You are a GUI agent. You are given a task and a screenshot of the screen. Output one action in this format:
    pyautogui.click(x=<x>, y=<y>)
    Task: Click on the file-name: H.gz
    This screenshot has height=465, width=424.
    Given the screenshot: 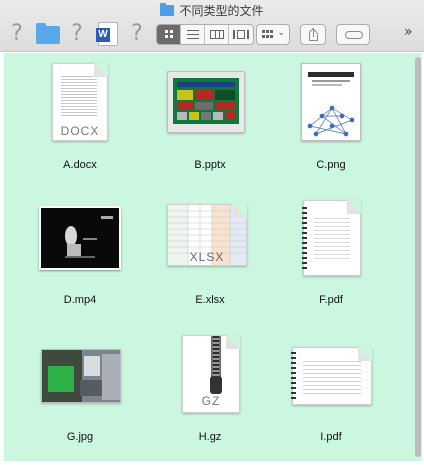 What is the action you would take?
    pyautogui.click(x=210, y=437)
    